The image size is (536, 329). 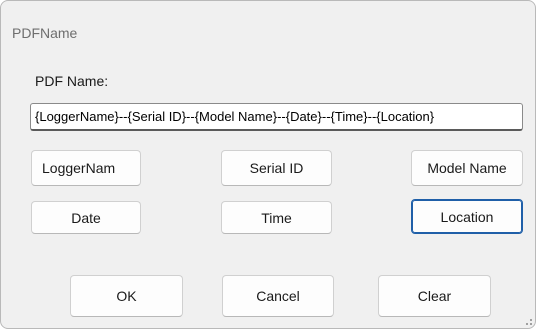 What do you see at coordinates (86, 168) in the screenshot?
I see `logger-name-button: LoggerNam` at bounding box center [86, 168].